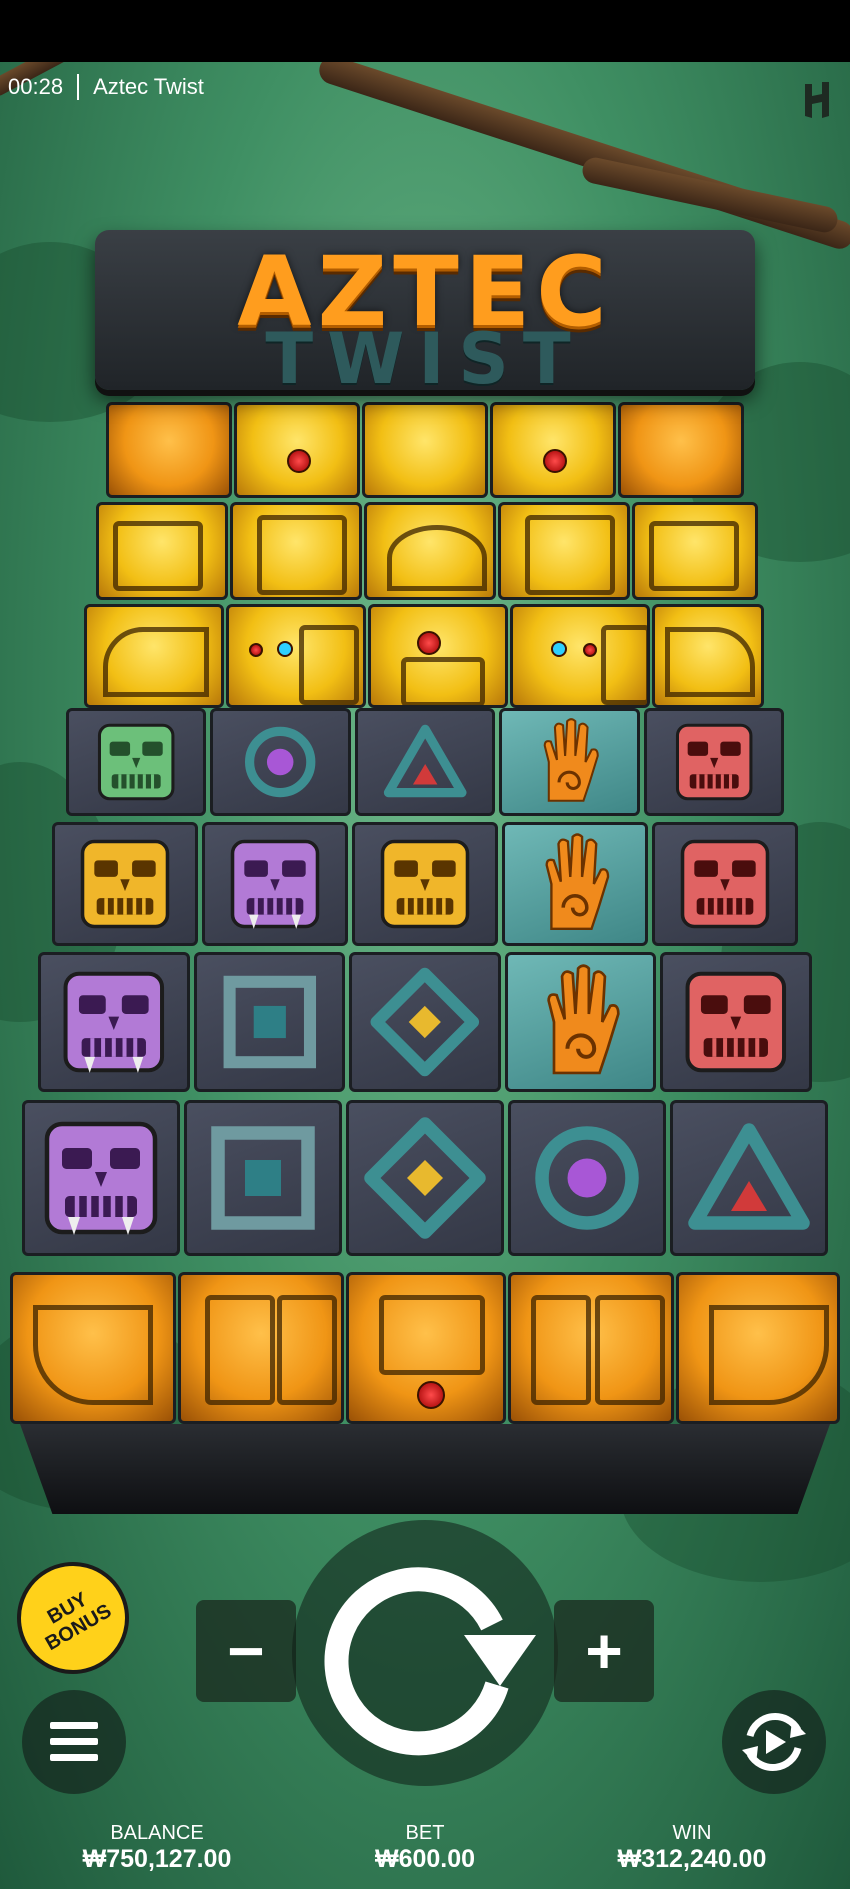 This screenshot has height=1889, width=850. I want to click on bet-display: BET ₩600.00, so click(425, 1848).